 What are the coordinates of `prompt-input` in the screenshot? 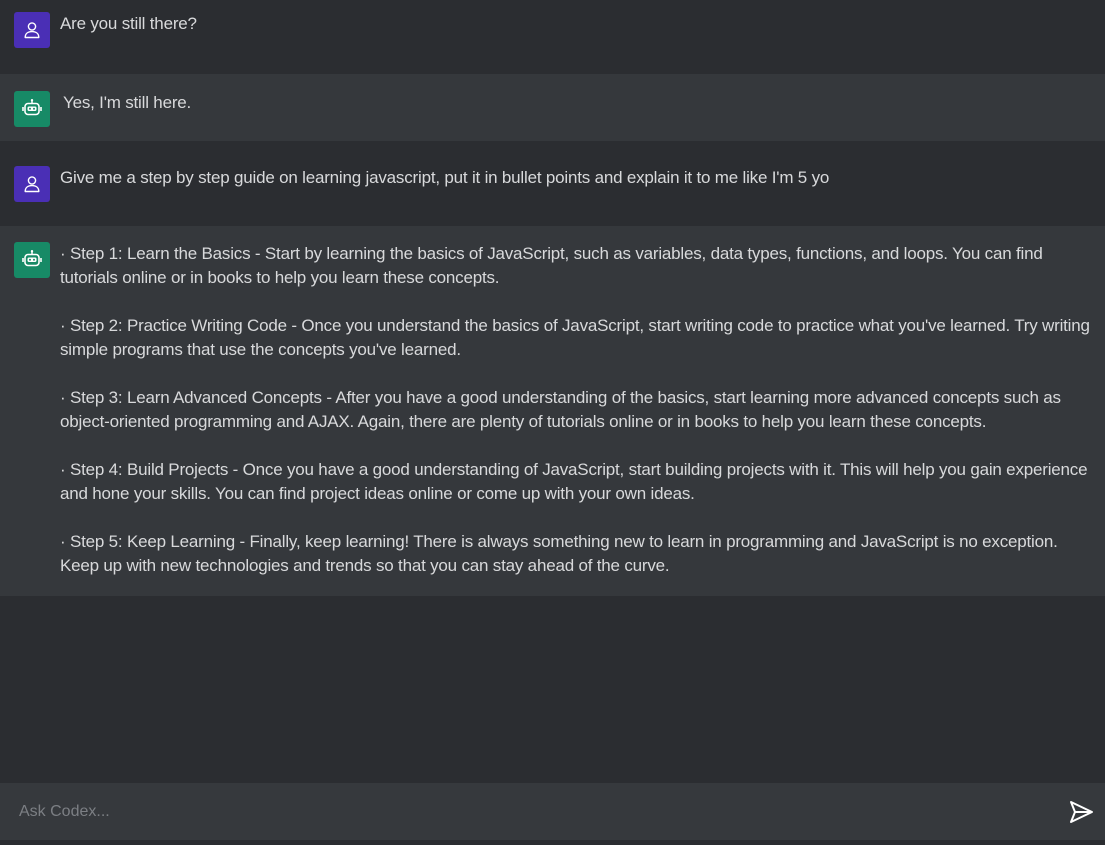 It's located at (530, 811).